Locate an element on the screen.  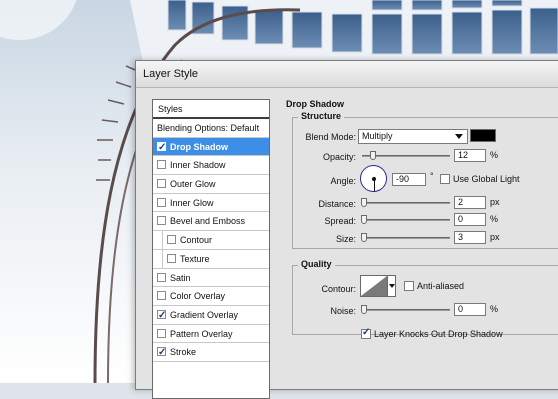
noise-input: 0 is located at coordinates (470, 309).